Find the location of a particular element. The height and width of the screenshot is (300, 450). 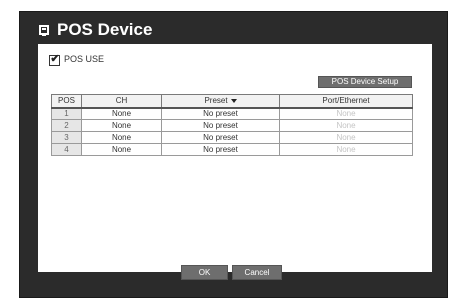

menu-icon is located at coordinates (44, 30).